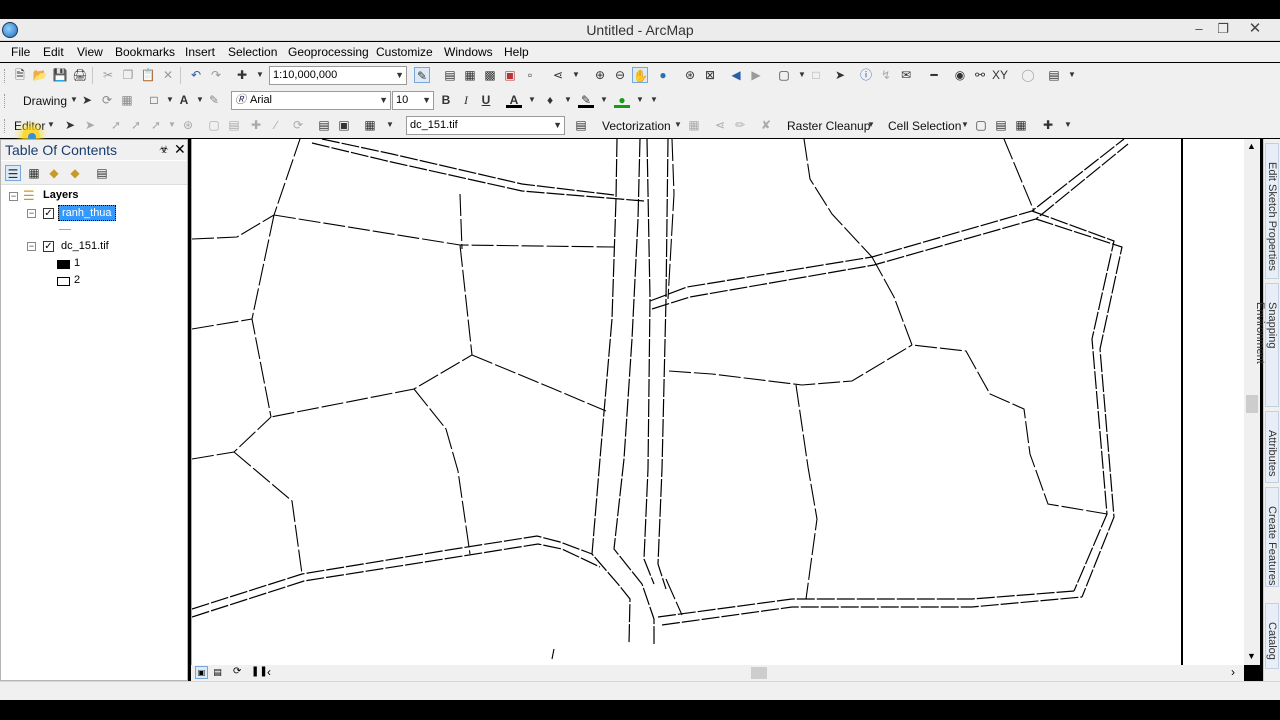 The width and height of the screenshot is (1280, 720). Describe the element at coordinates (604, 100) in the screenshot. I see `line-color-dropdown-icon: ▼` at that location.